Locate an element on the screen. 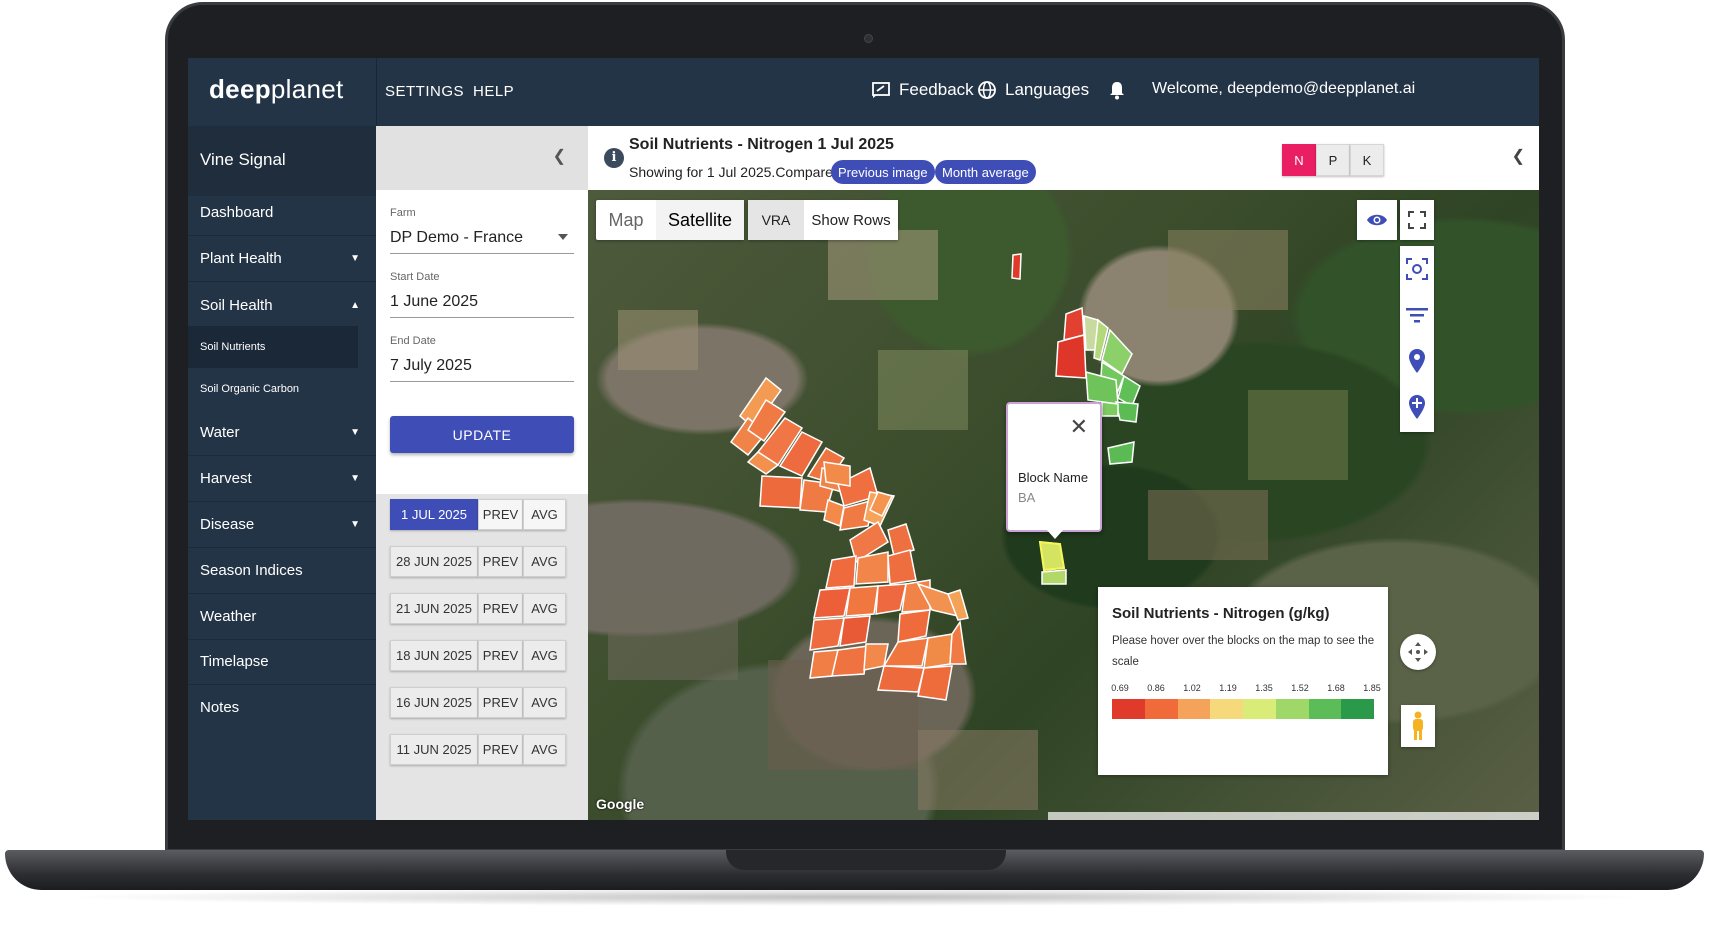  sidebar-item-dashboard: Dashboard is located at coordinates (282, 213).